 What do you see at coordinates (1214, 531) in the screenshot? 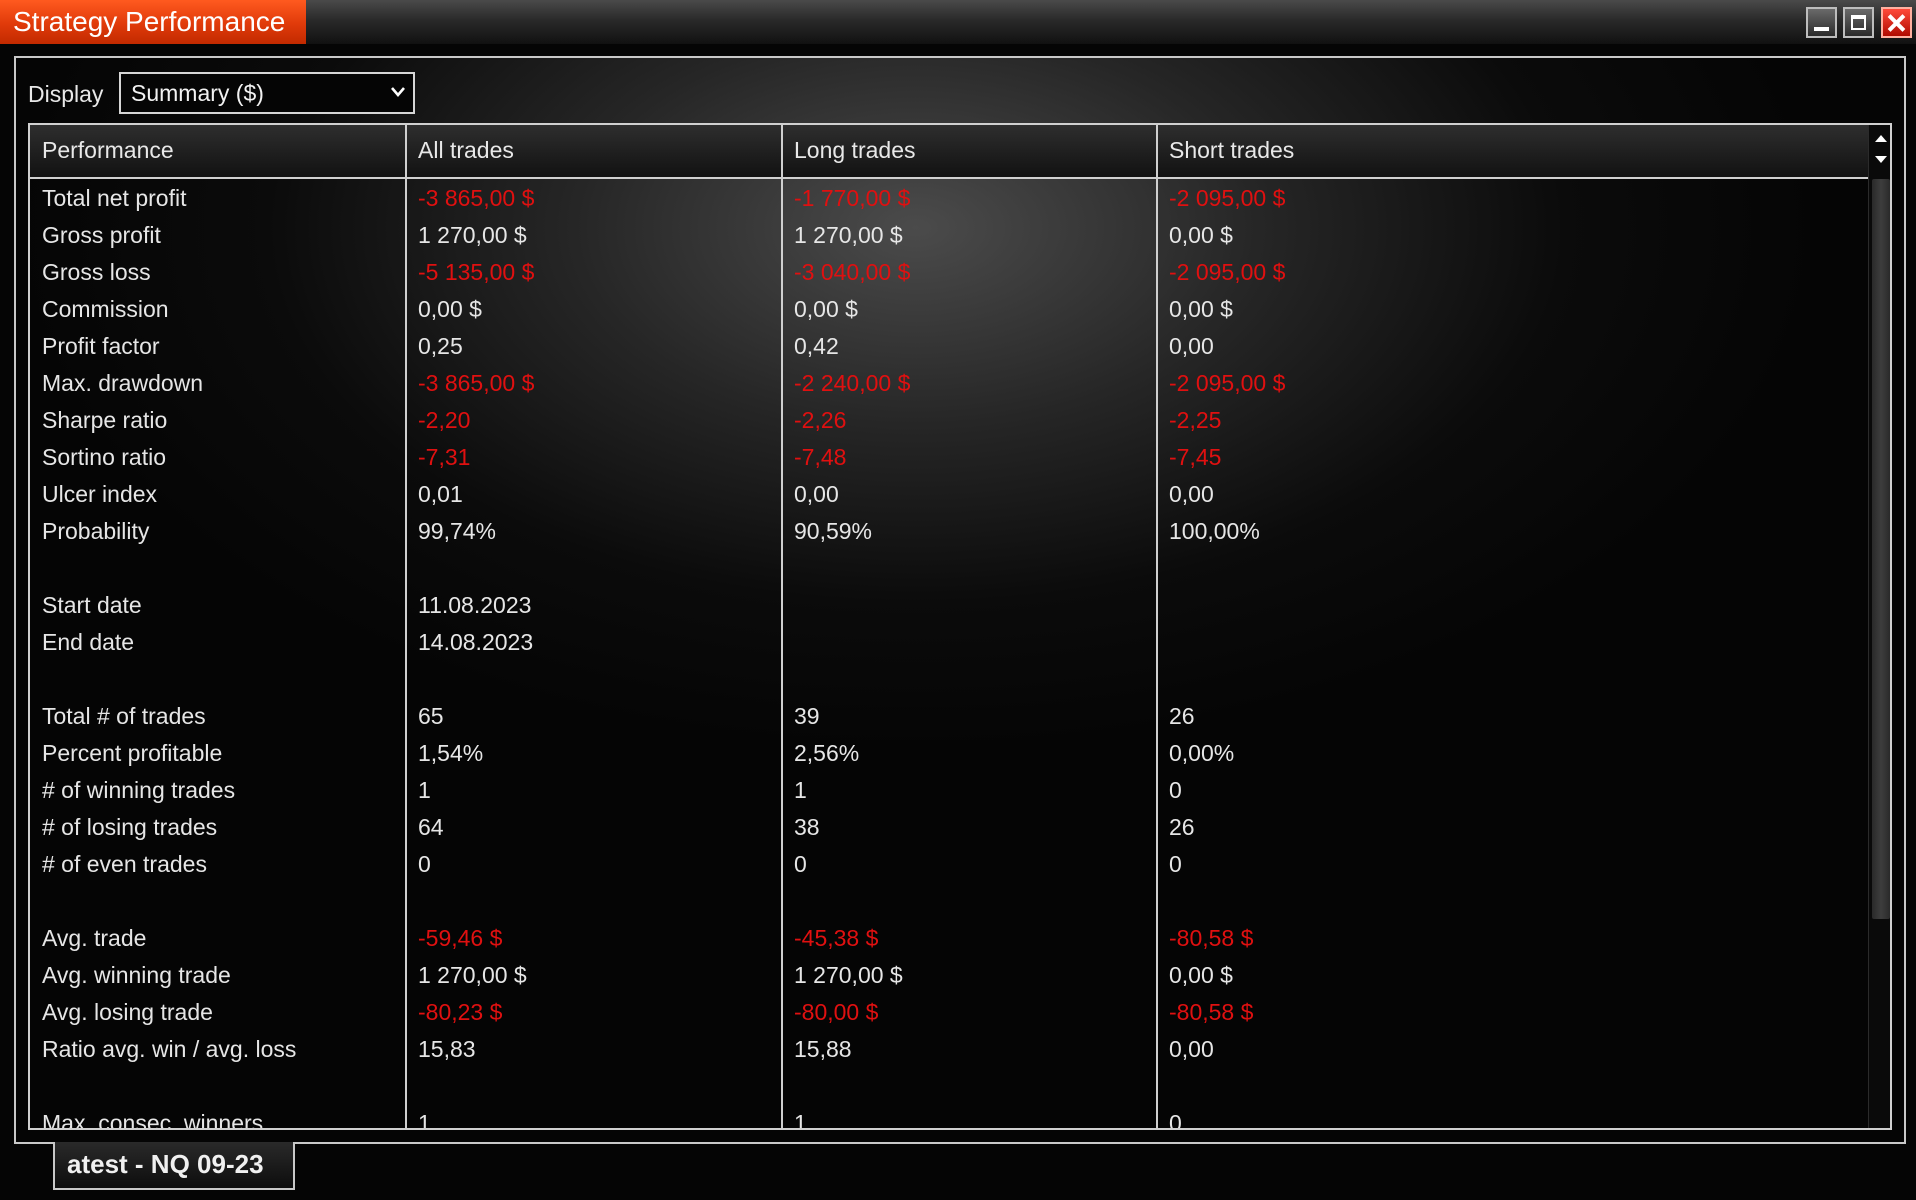
I see `table-cell: 100,00%` at bounding box center [1214, 531].